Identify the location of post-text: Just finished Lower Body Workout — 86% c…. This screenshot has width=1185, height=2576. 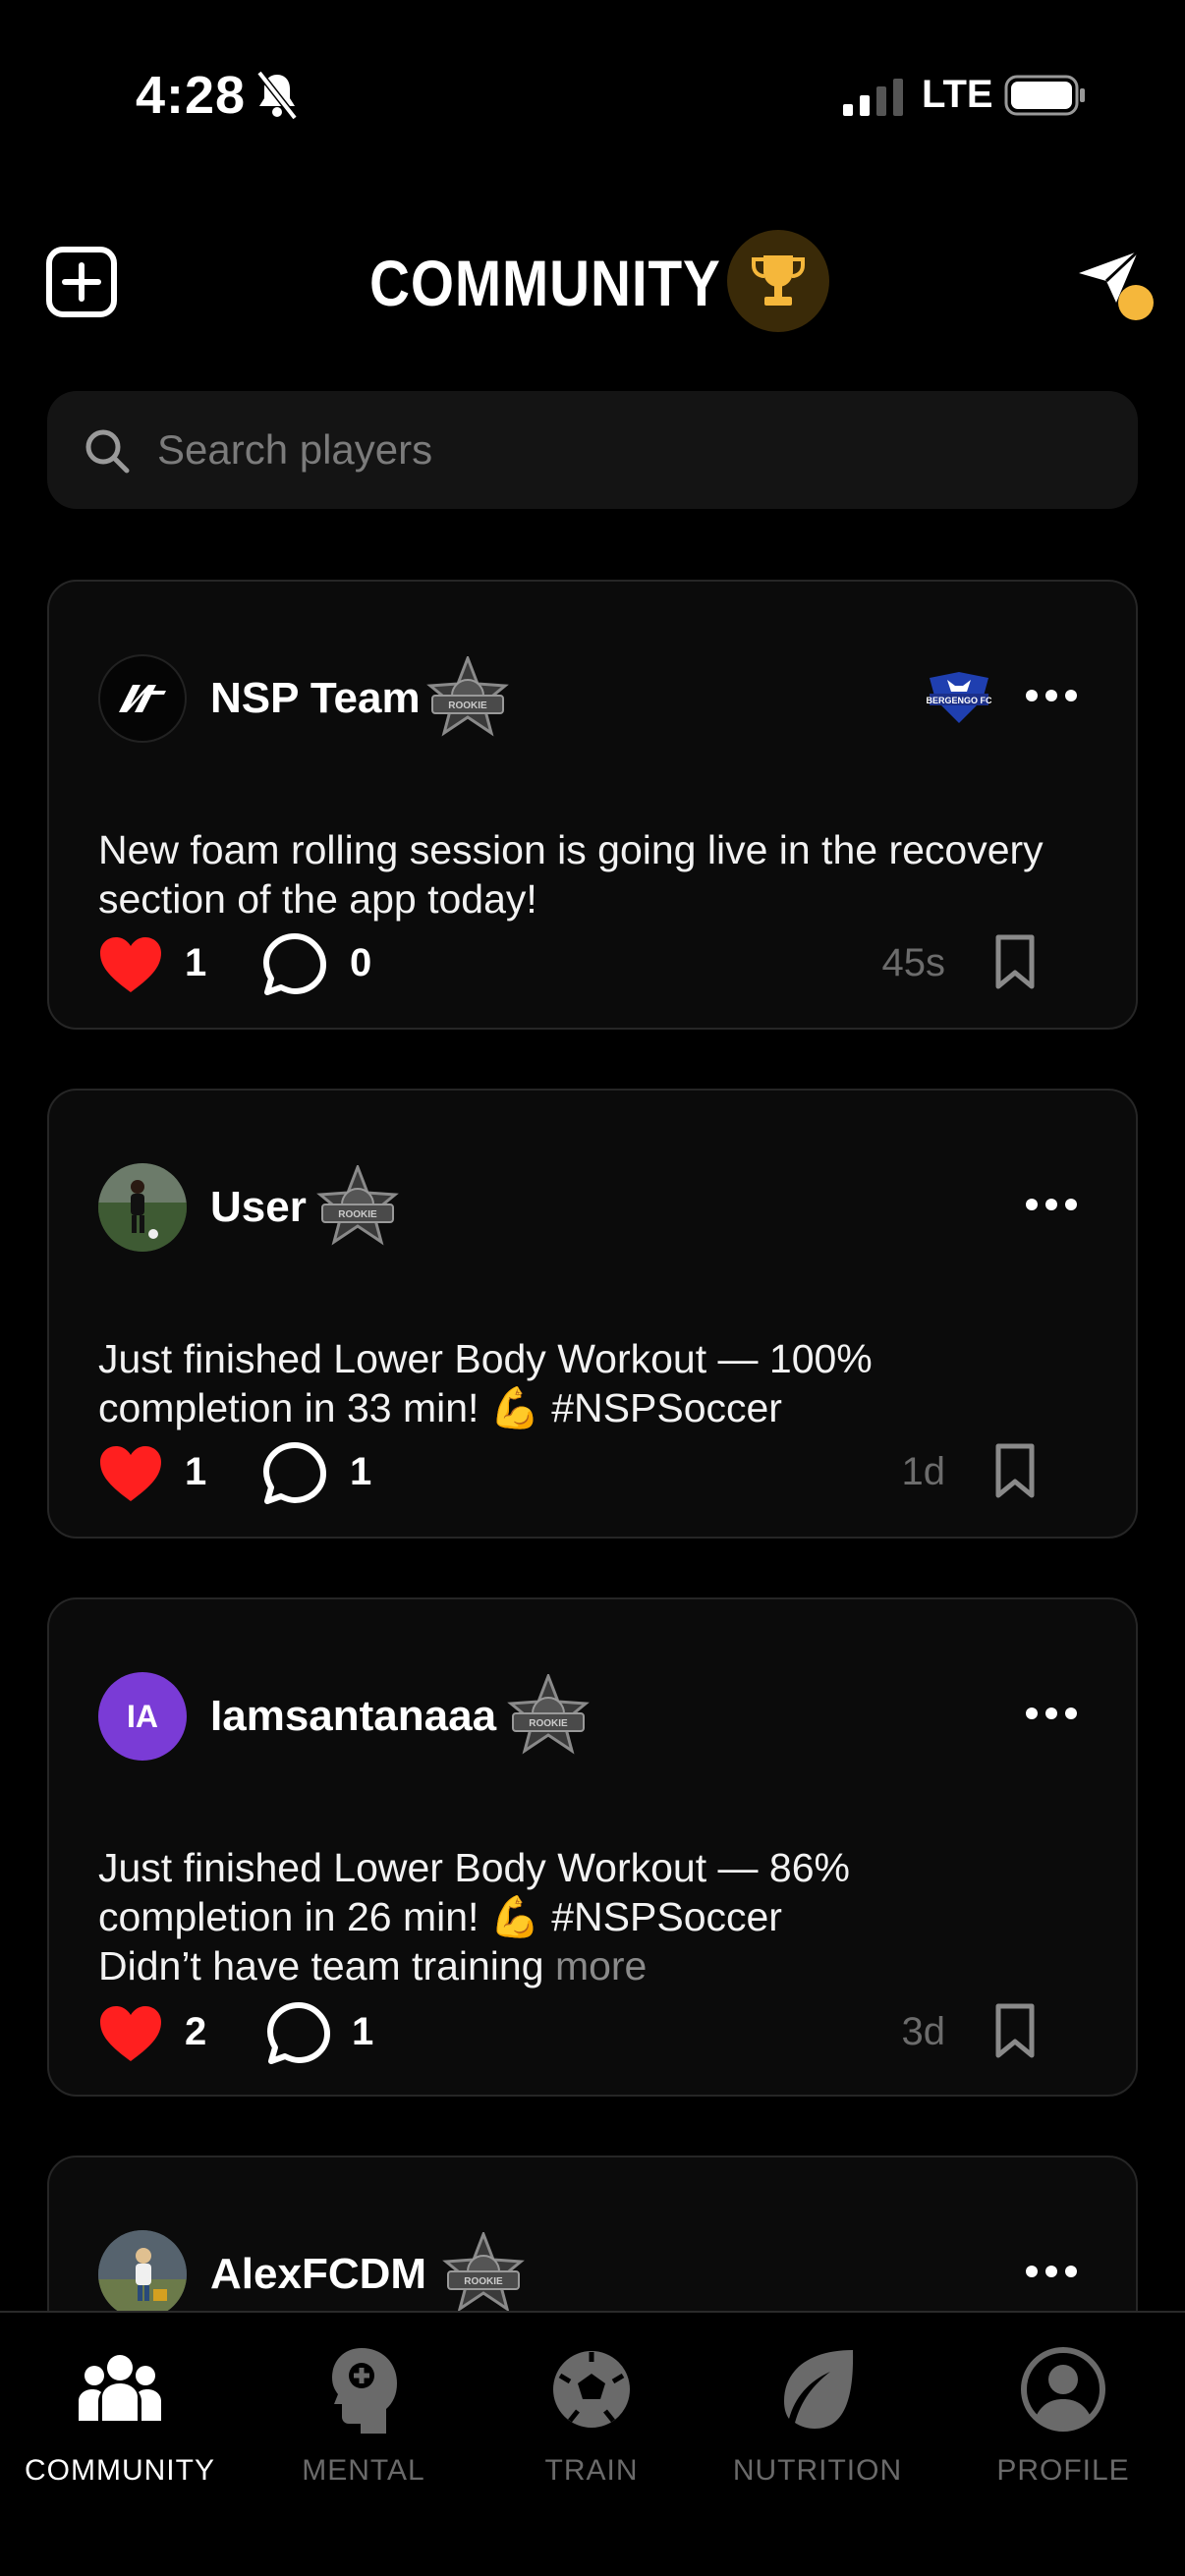
(579, 1916).